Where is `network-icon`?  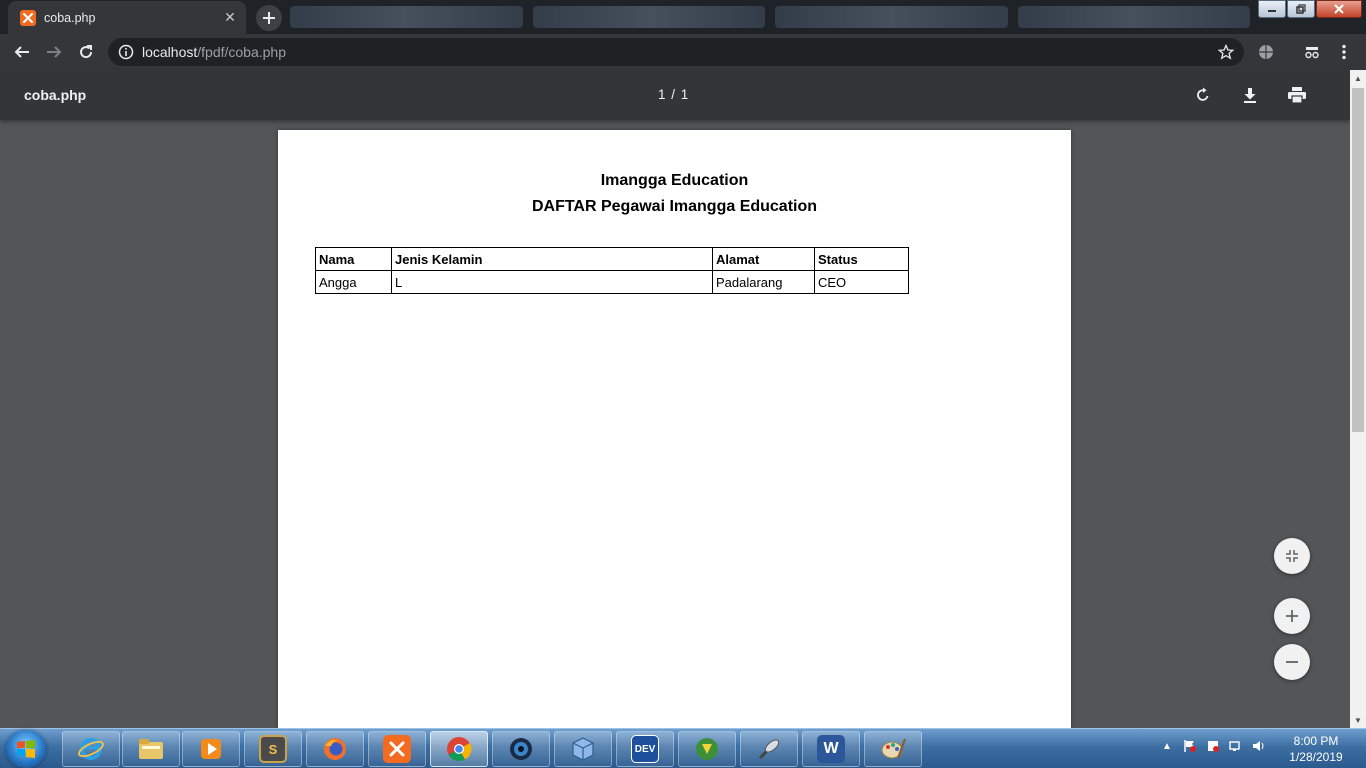
network-icon is located at coordinates (1236, 746).